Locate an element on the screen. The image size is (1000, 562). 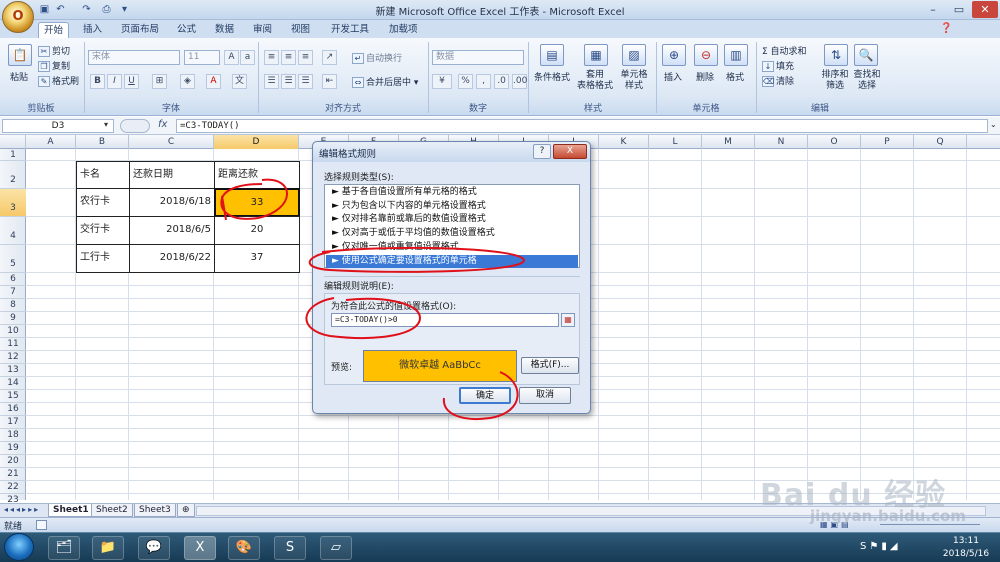
notes-icon: ▱ is located at coordinates (336, 548).